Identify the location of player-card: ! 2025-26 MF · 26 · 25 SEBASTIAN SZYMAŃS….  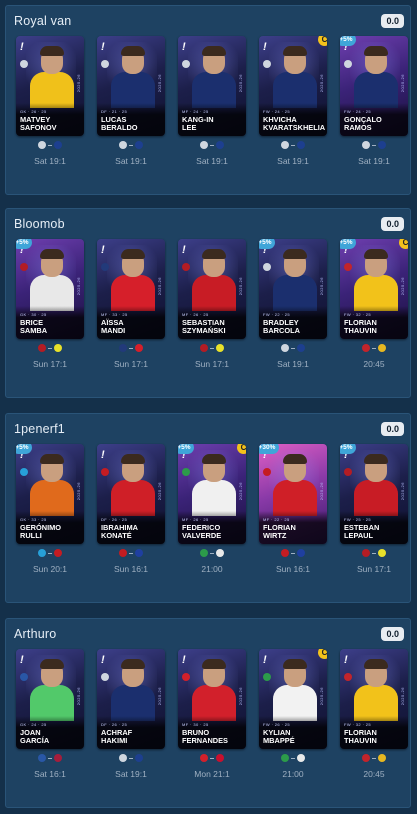
(212, 289).